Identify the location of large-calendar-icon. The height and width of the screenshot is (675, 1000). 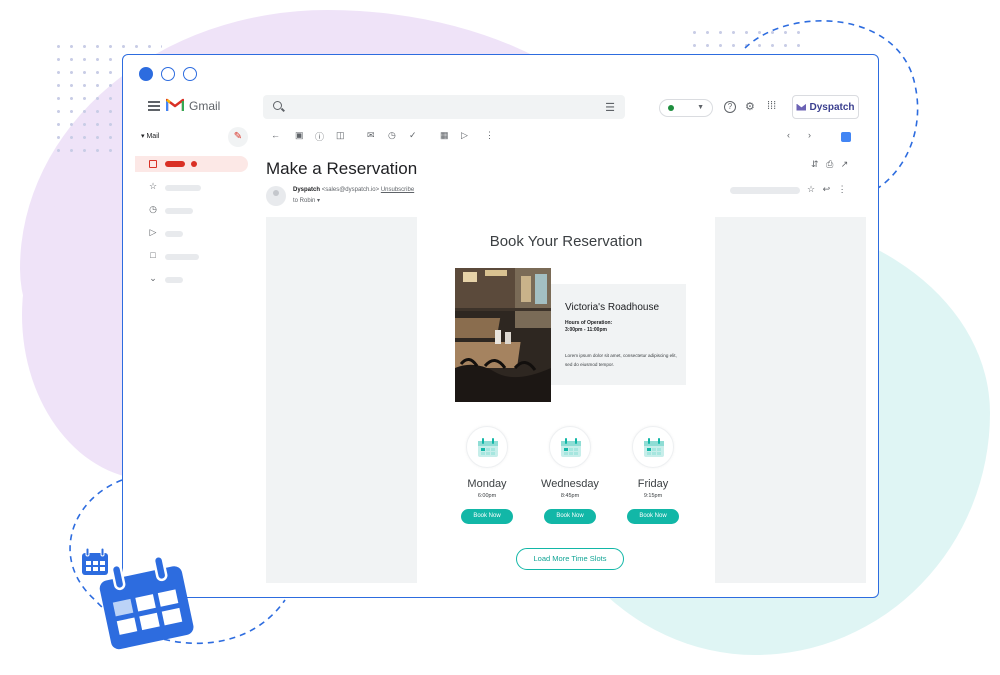
(146, 602).